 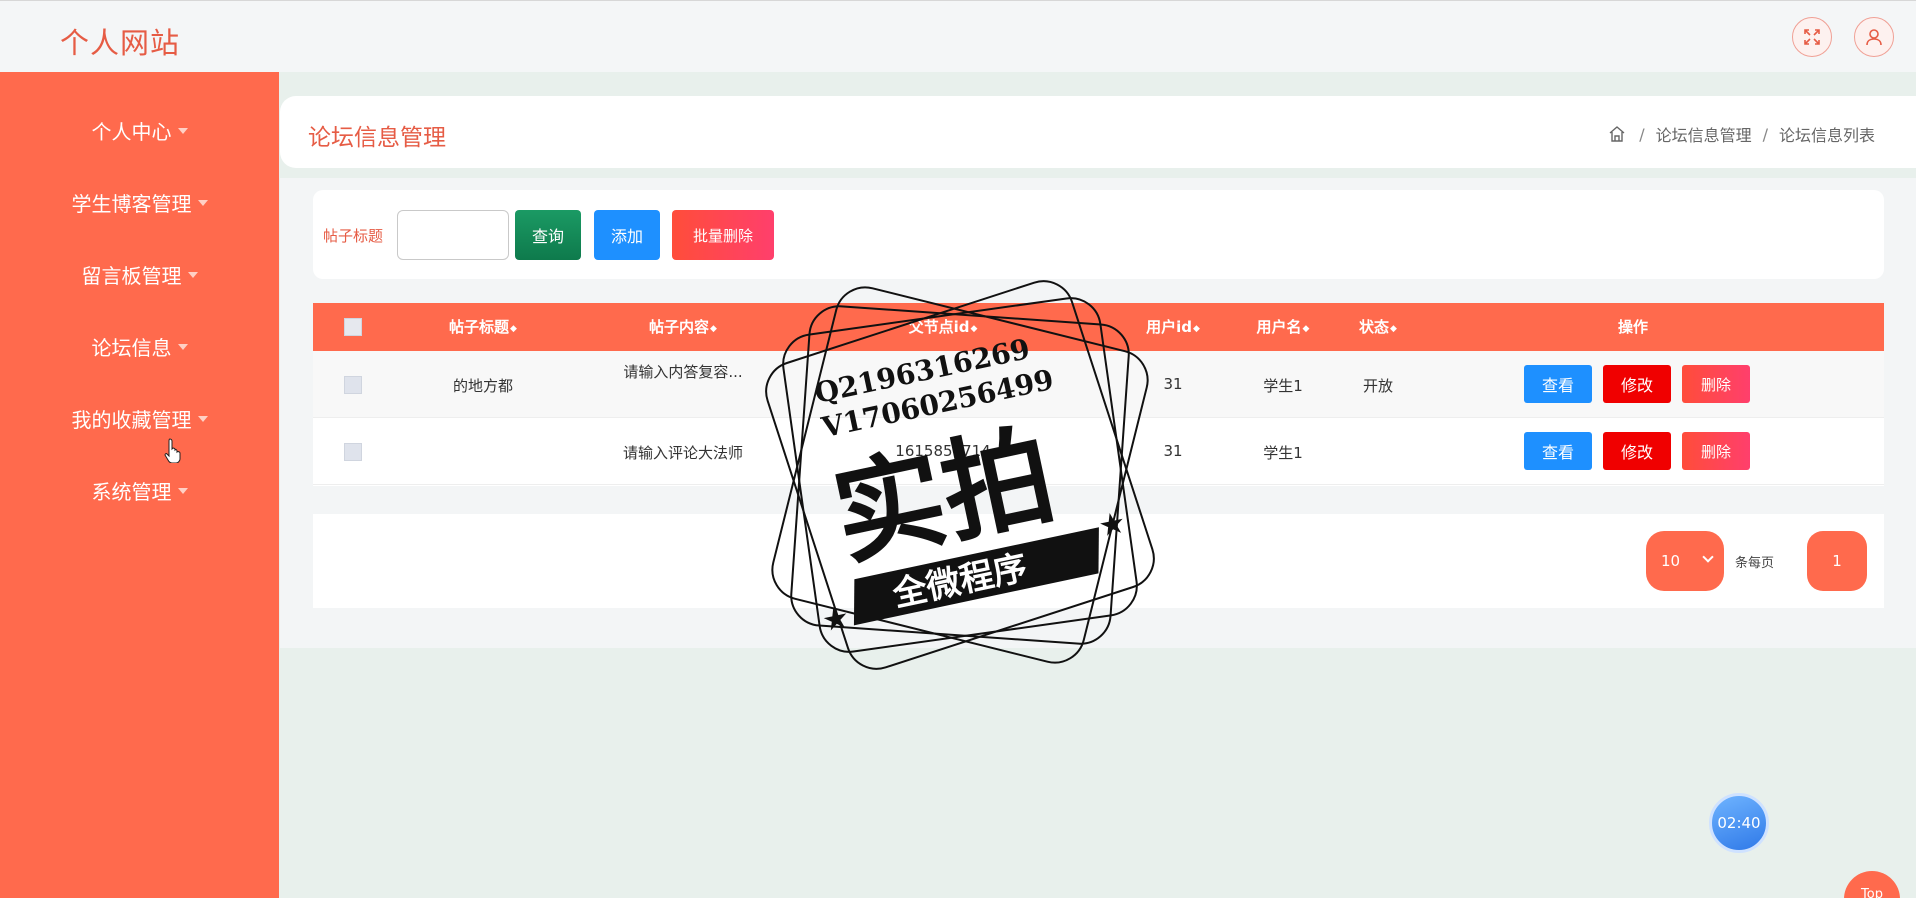 I want to click on breadcrumb: / 论坛信息管理 / 论坛信息列表, so click(x=1741, y=134).